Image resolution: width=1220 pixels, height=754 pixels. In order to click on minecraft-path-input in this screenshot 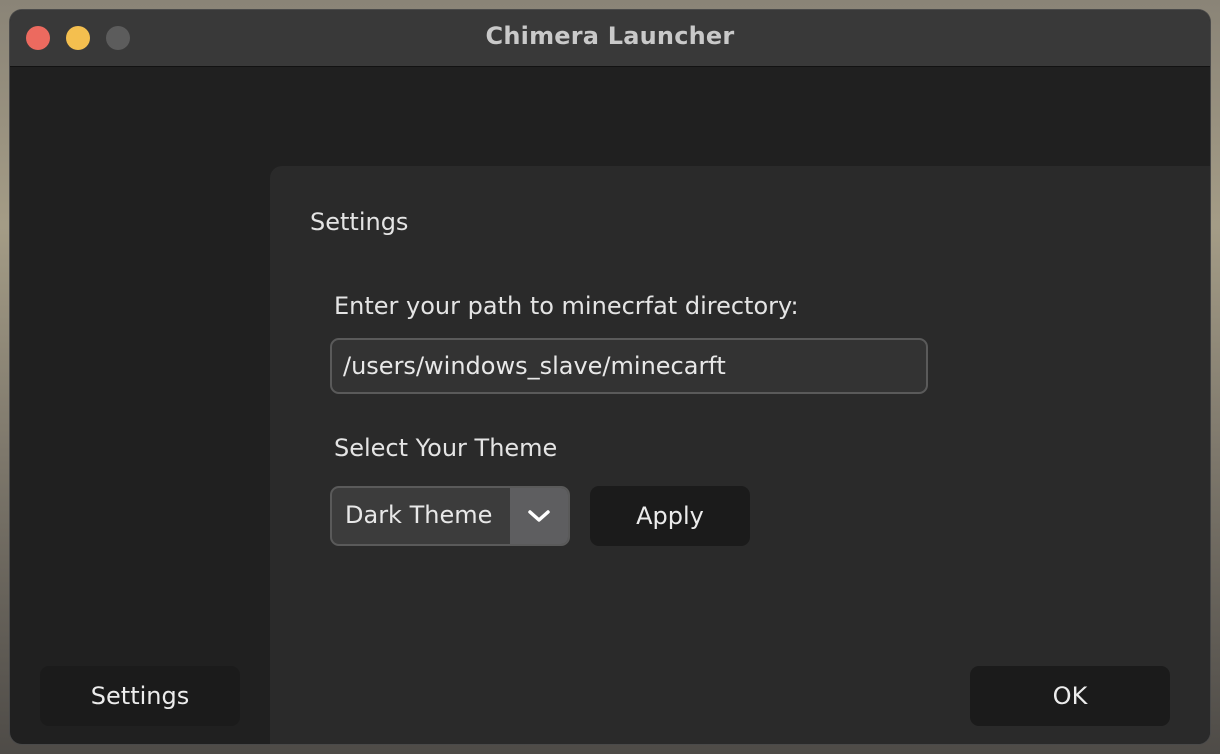, I will do `click(629, 366)`.